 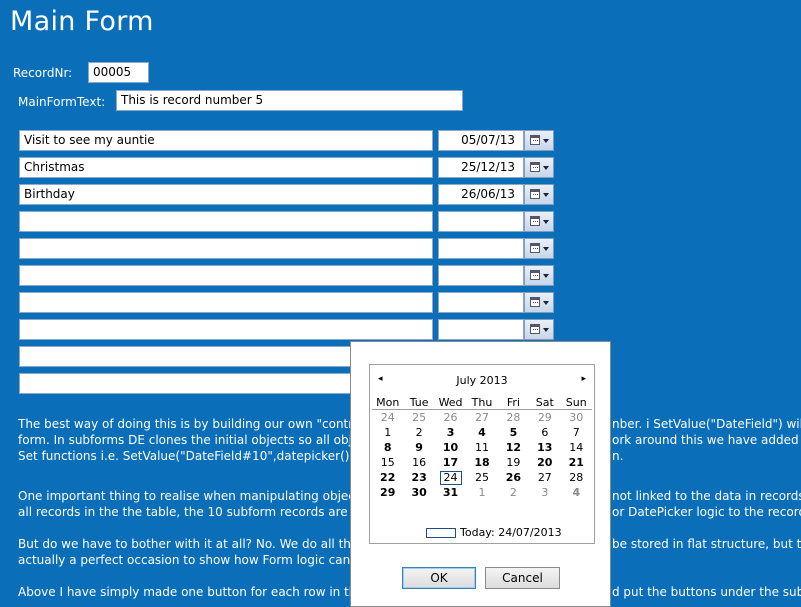 What do you see at coordinates (450, 462) in the screenshot?
I see `calendar-day: 17` at bounding box center [450, 462].